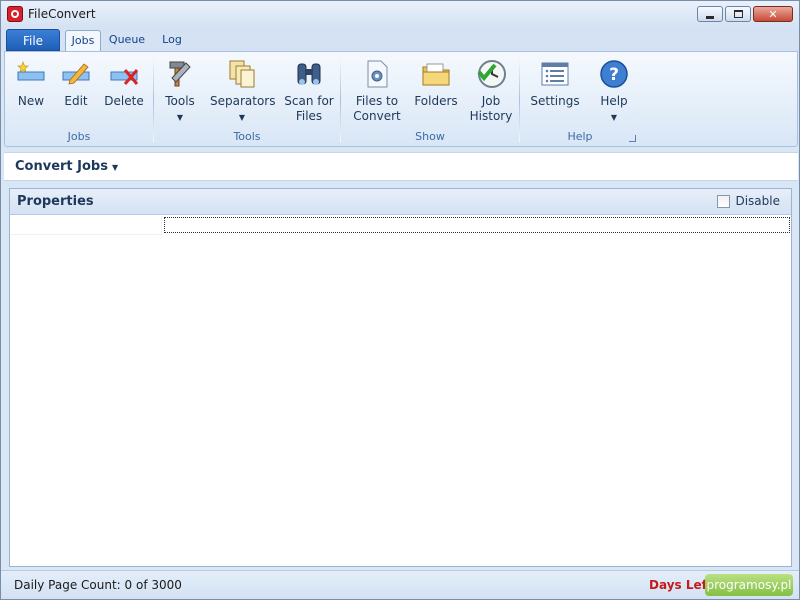 This screenshot has width=800, height=600. What do you see at coordinates (749, 585) in the screenshot?
I see `watermark-logo: programosy.pl` at bounding box center [749, 585].